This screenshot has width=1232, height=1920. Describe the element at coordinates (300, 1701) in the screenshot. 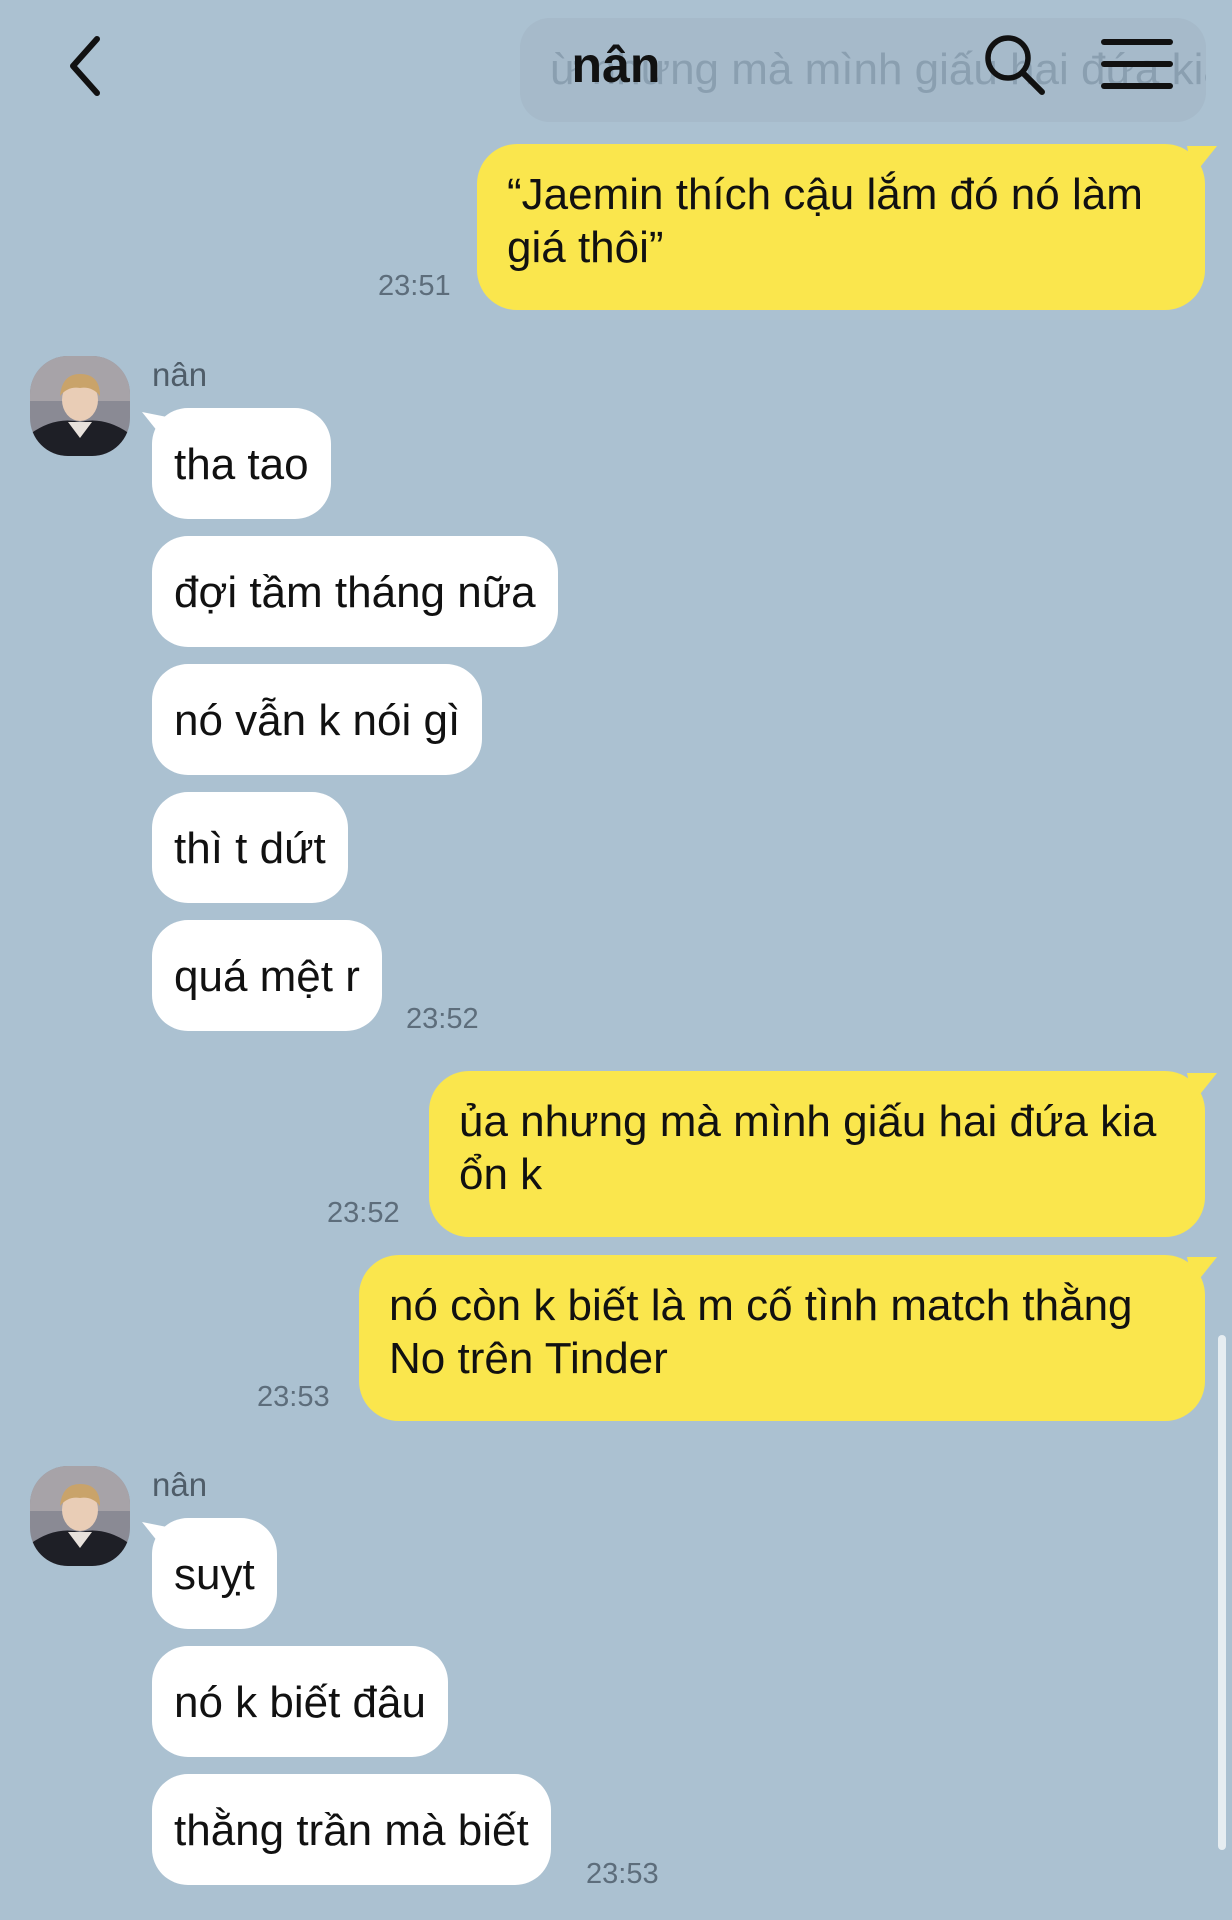

I see `incoming-message: nó k biết đâu` at that location.